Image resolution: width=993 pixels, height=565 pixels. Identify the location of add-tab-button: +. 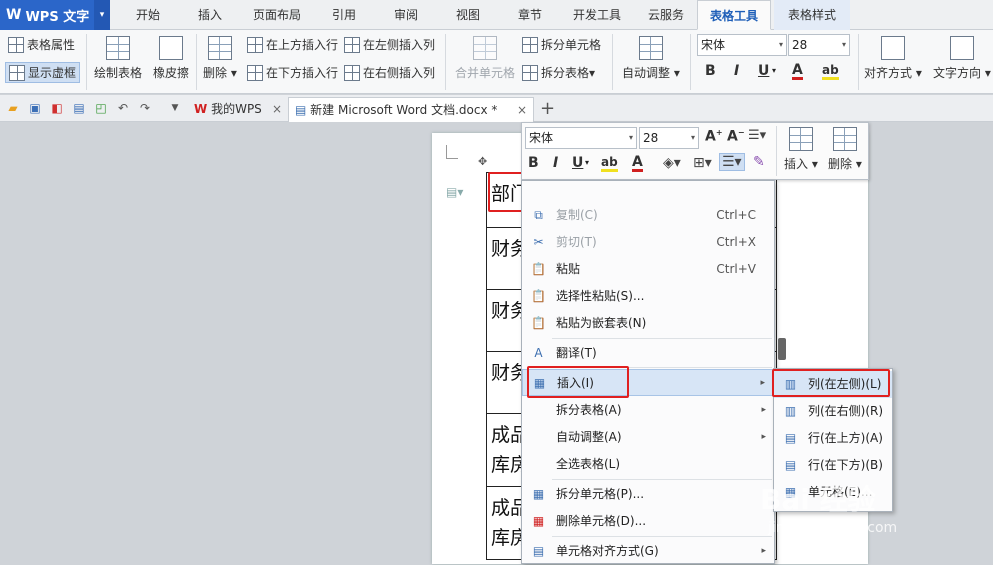
(547, 108).